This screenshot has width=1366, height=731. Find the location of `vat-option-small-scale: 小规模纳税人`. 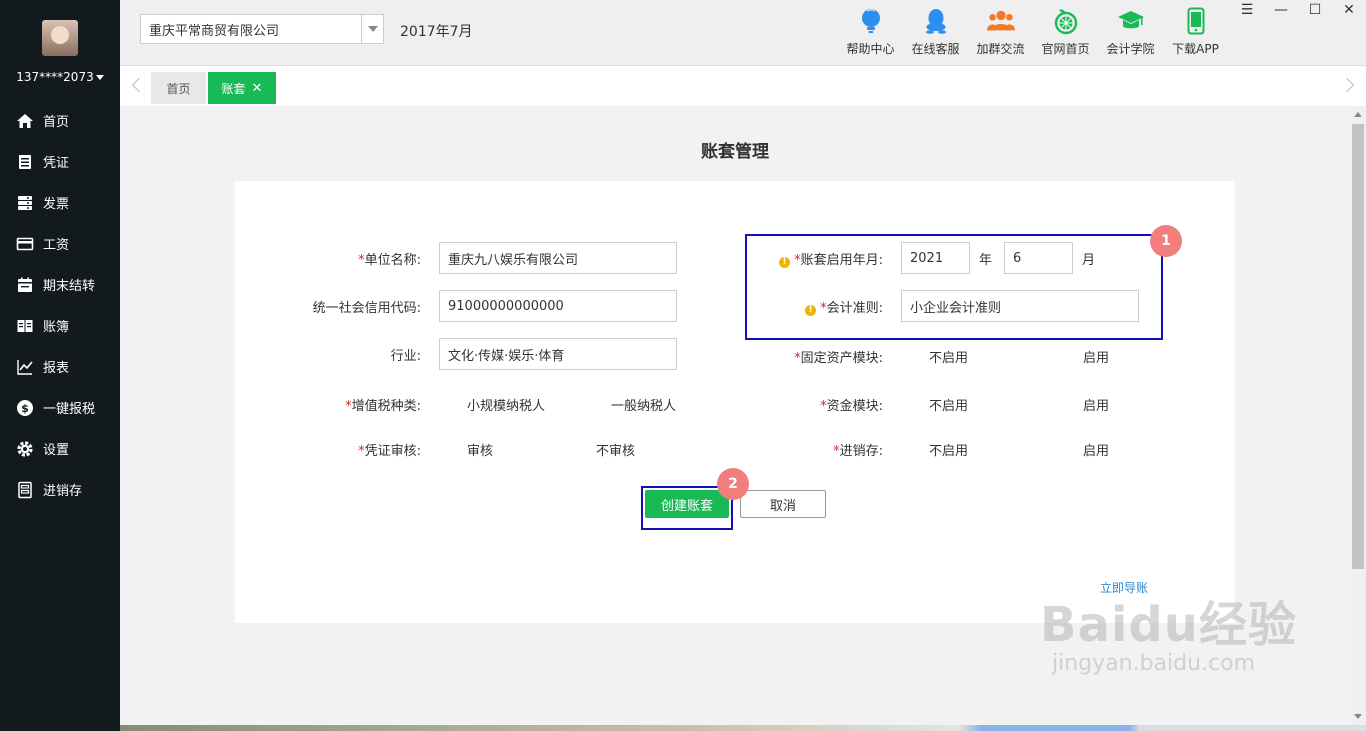

vat-option-small-scale: 小规模纳税人 is located at coordinates (506, 404).